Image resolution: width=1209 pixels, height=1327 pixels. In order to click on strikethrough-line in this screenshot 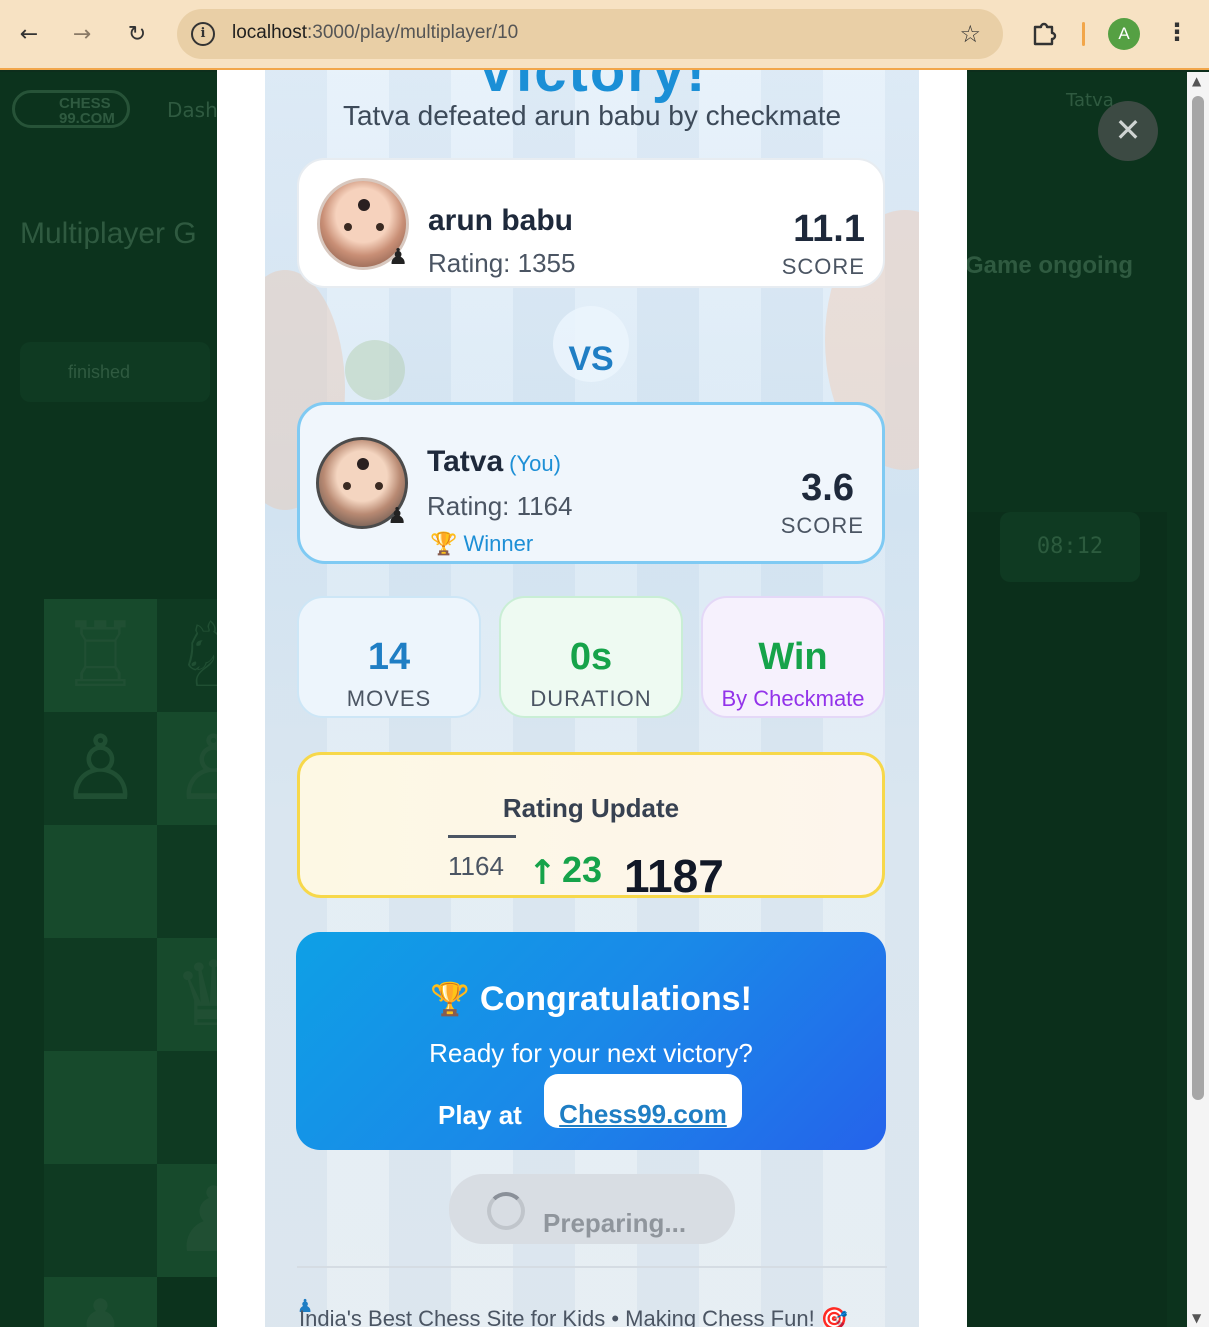, I will do `click(482, 836)`.